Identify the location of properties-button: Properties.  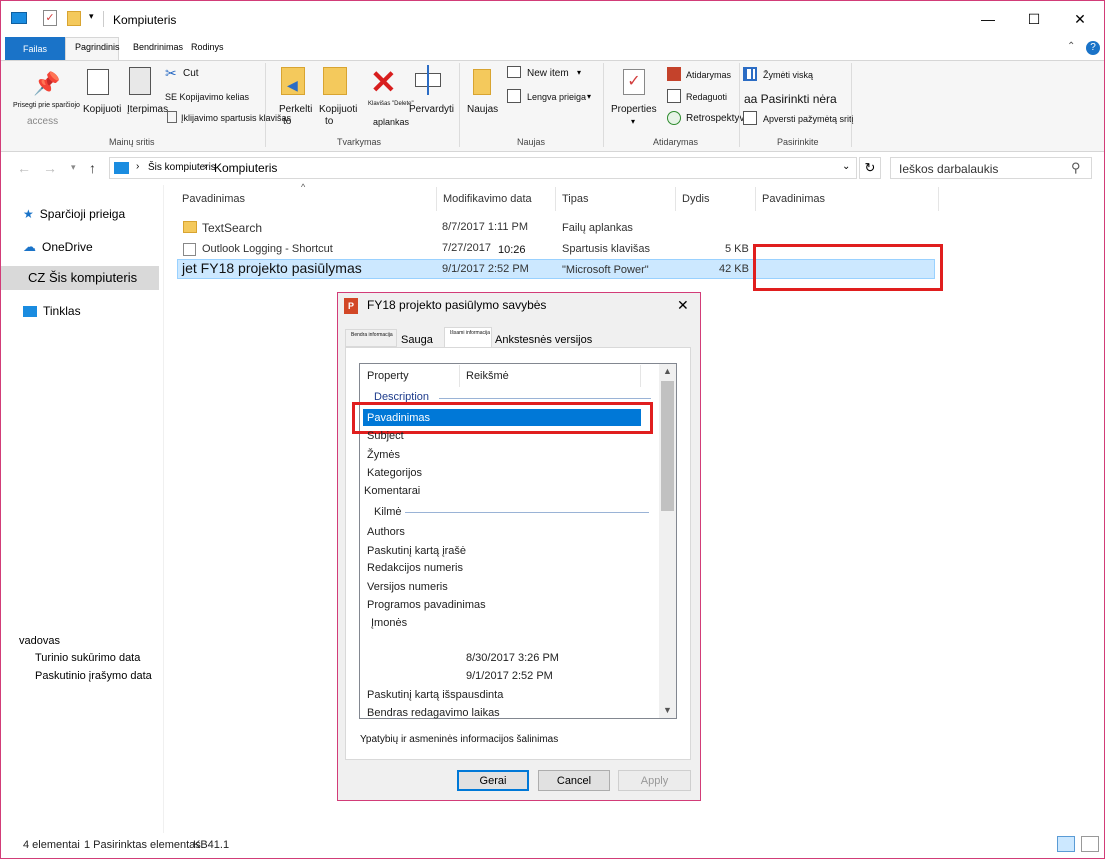
(634, 109).